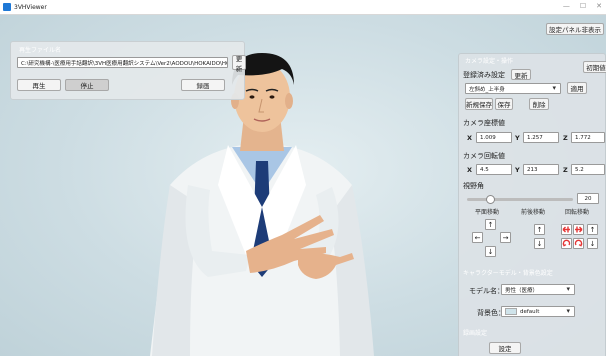 Image resolution: width=606 pixels, height=356 pixels. I want to click on close-button: ✕, so click(599, 6).